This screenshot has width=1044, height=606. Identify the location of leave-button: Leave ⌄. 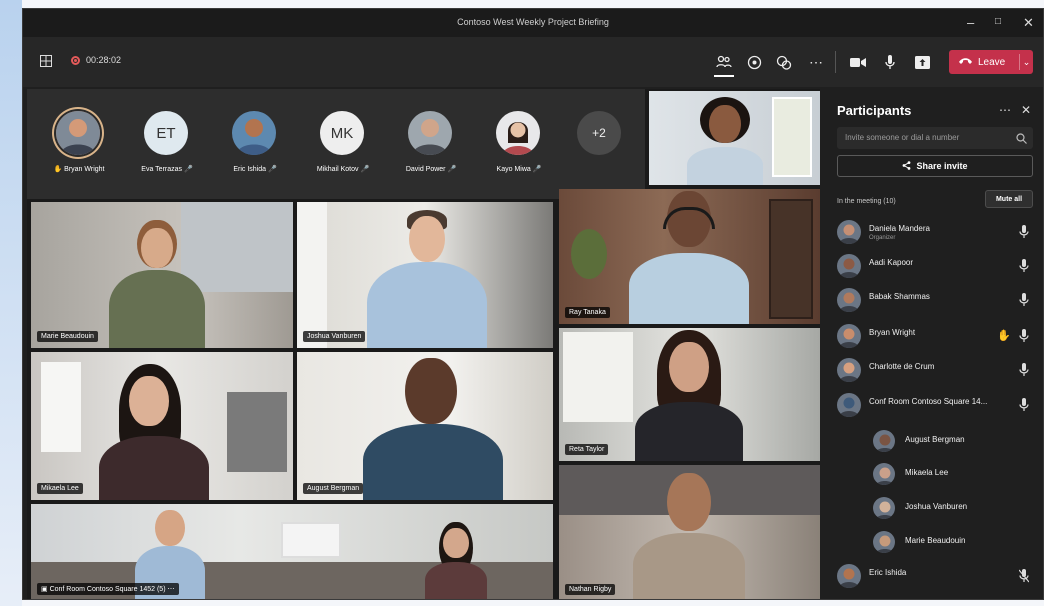
(991, 62).